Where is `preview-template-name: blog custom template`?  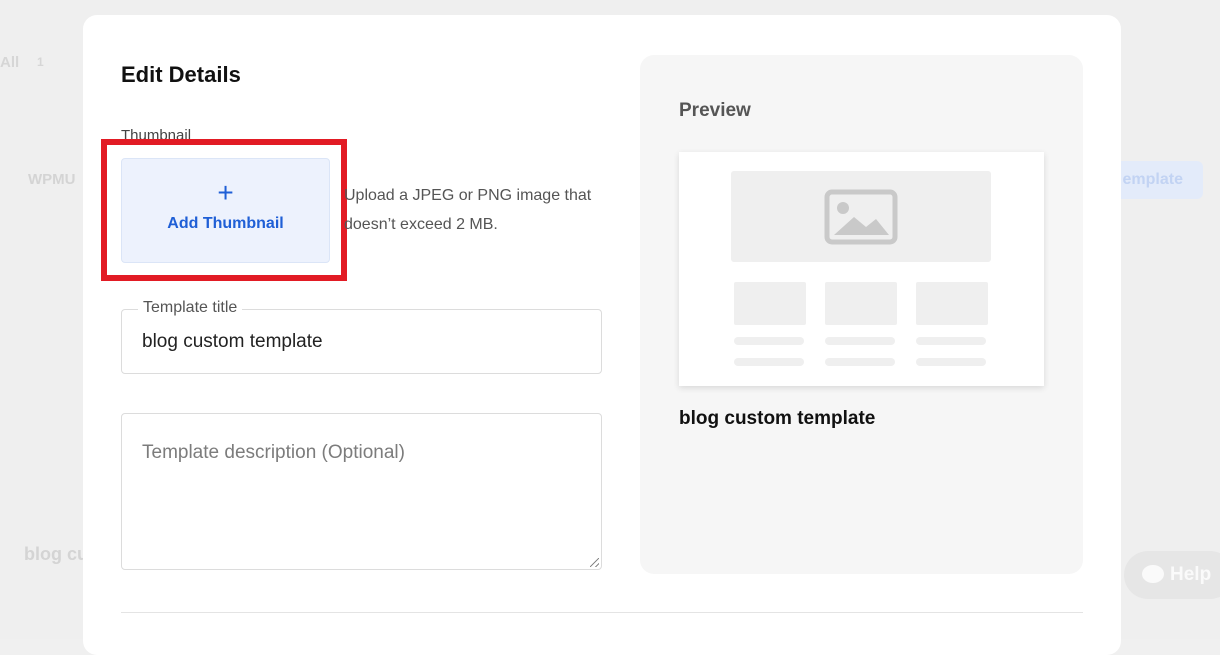 preview-template-name: blog custom template is located at coordinates (777, 418).